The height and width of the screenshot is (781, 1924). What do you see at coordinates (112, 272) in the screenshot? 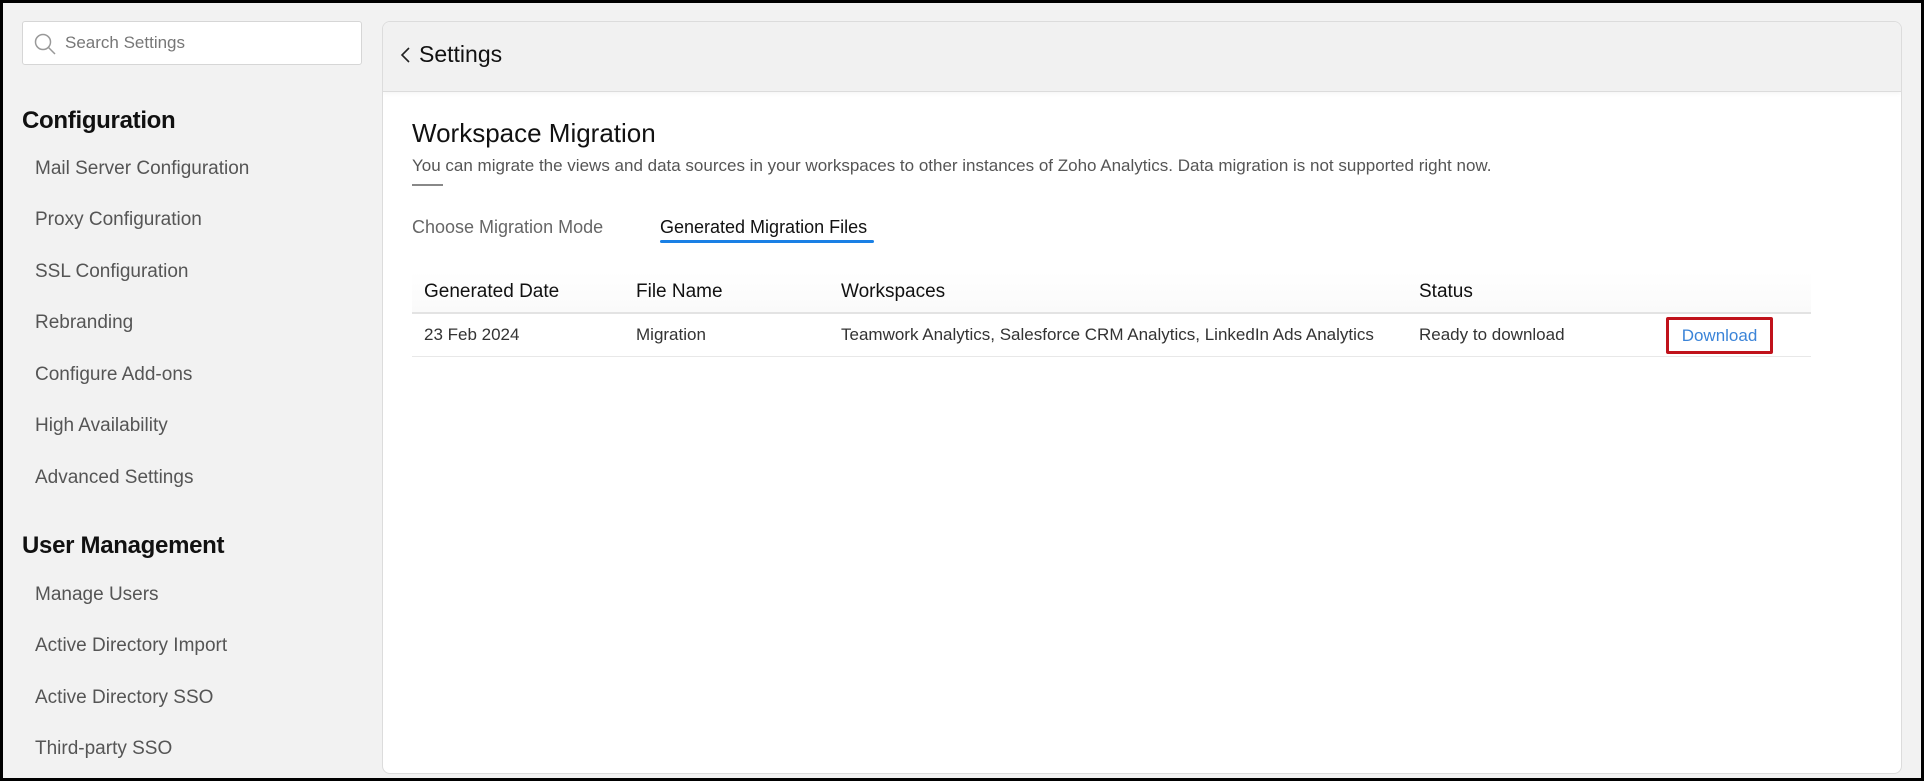
I see `sidebar-item-ssl-configuration: SSL Configuration` at bounding box center [112, 272].